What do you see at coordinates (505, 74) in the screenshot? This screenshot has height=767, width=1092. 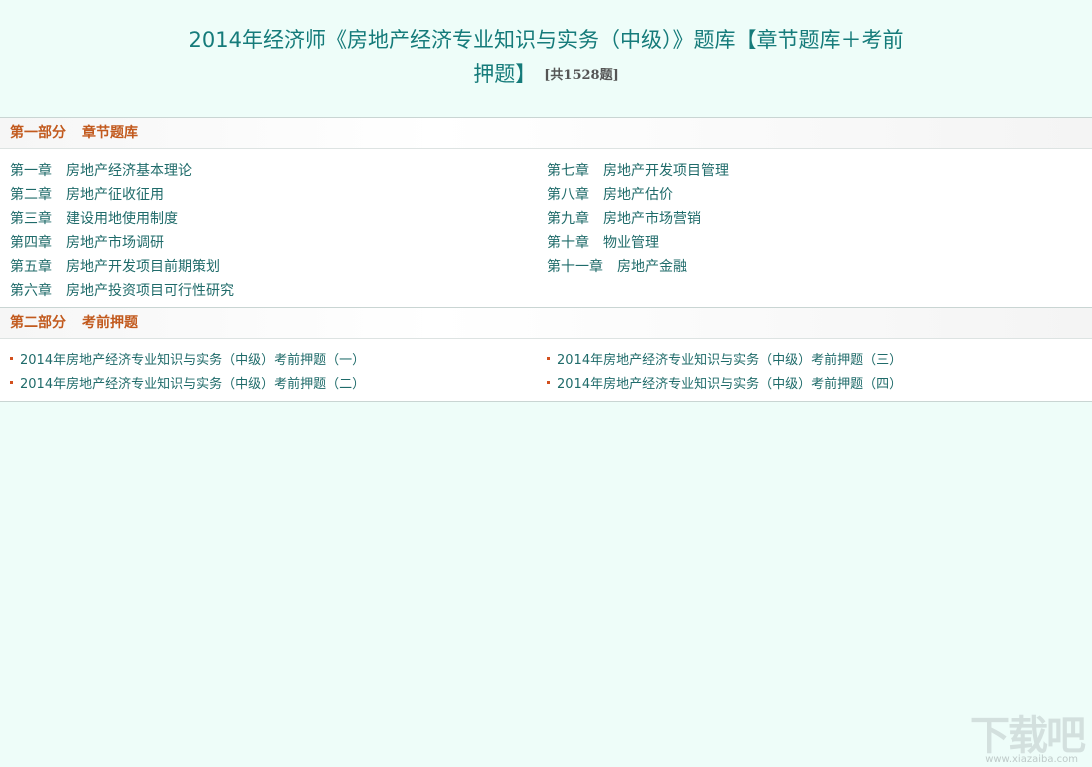 I see `page-title-tail: 押题】` at bounding box center [505, 74].